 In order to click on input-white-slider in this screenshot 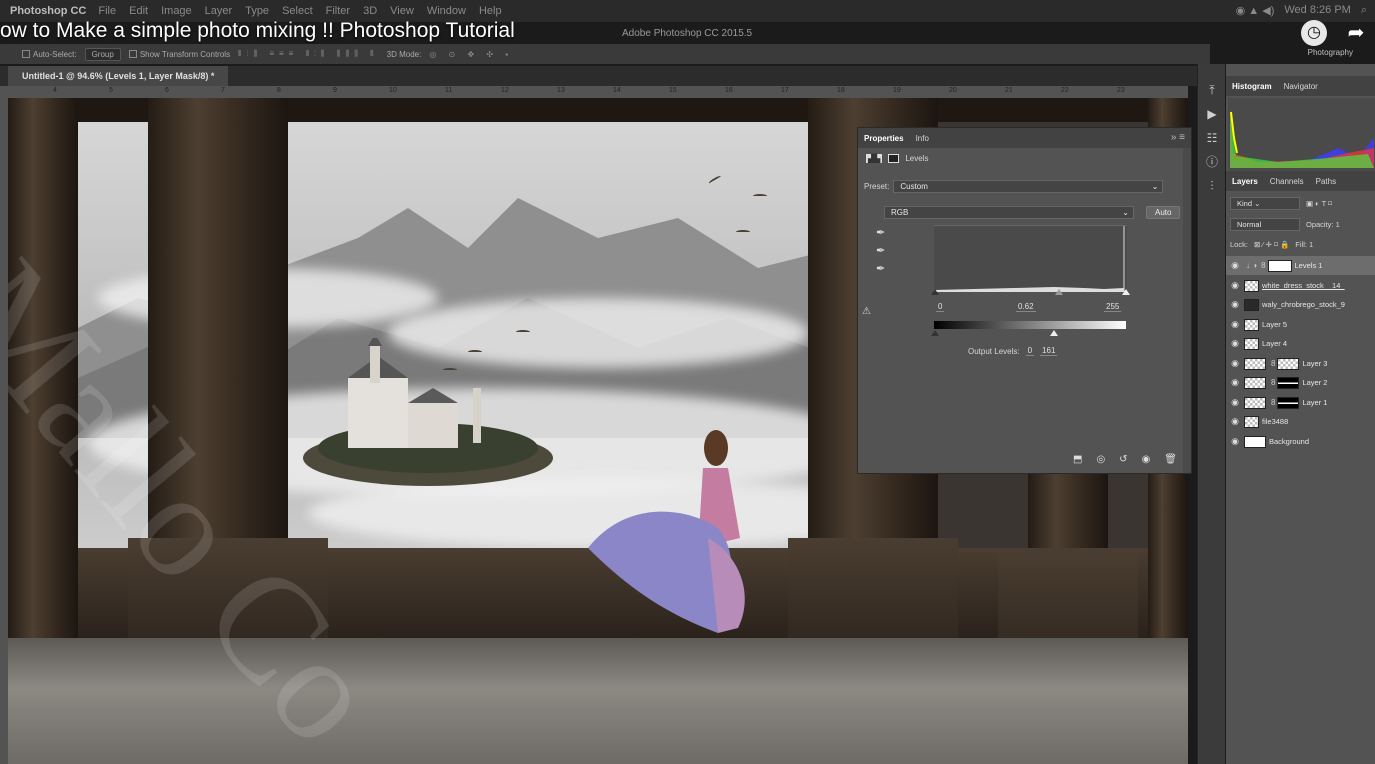, I will do `click(1126, 292)`.